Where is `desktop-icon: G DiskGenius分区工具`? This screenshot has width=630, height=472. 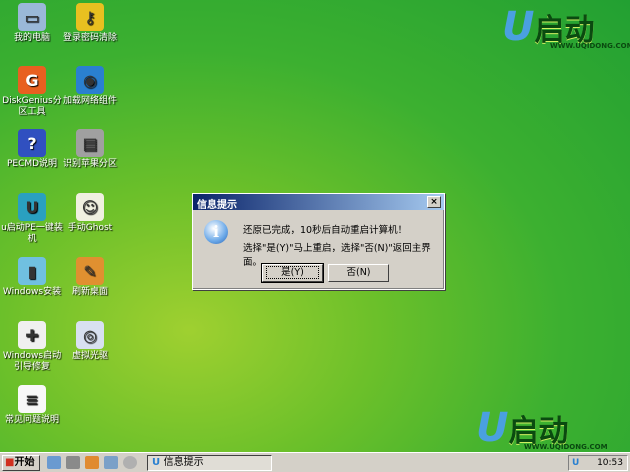 desktop-icon: G DiskGenius分区工具 is located at coordinates (32, 92).